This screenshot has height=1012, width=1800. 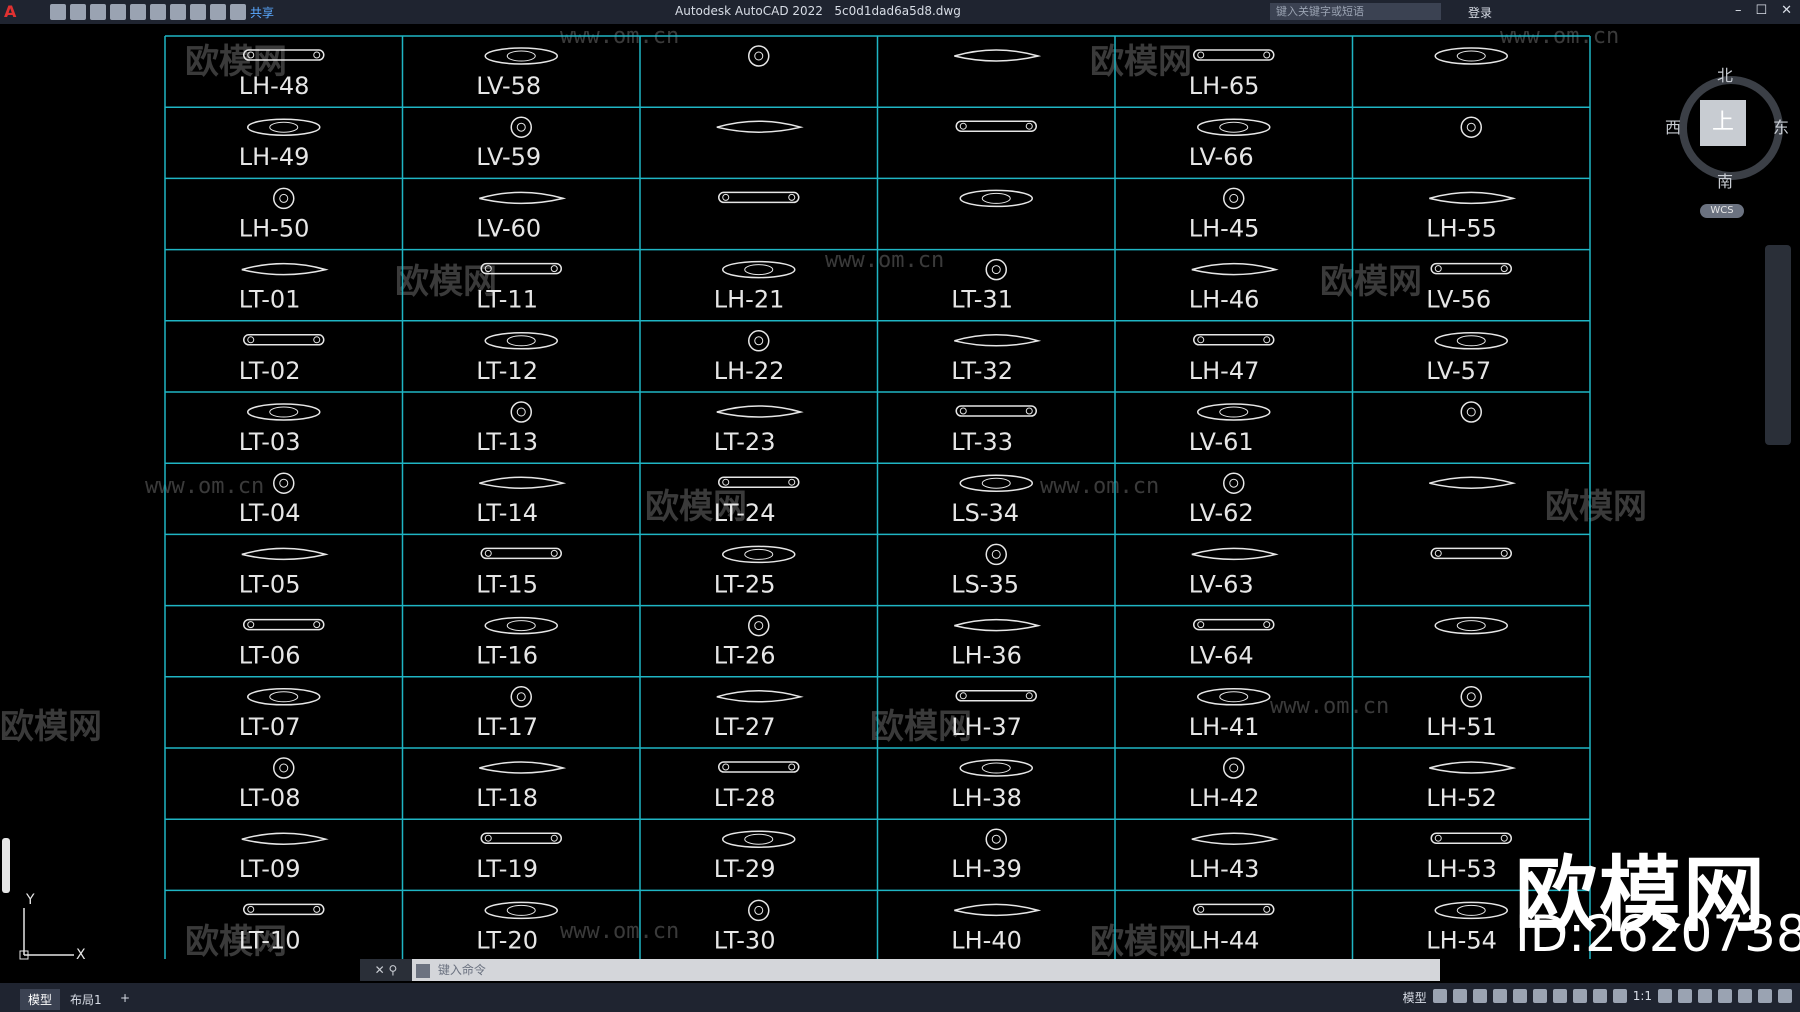 What do you see at coordinates (1725, 180) in the screenshot?
I see `viewcube-south: 南` at bounding box center [1725, 180].